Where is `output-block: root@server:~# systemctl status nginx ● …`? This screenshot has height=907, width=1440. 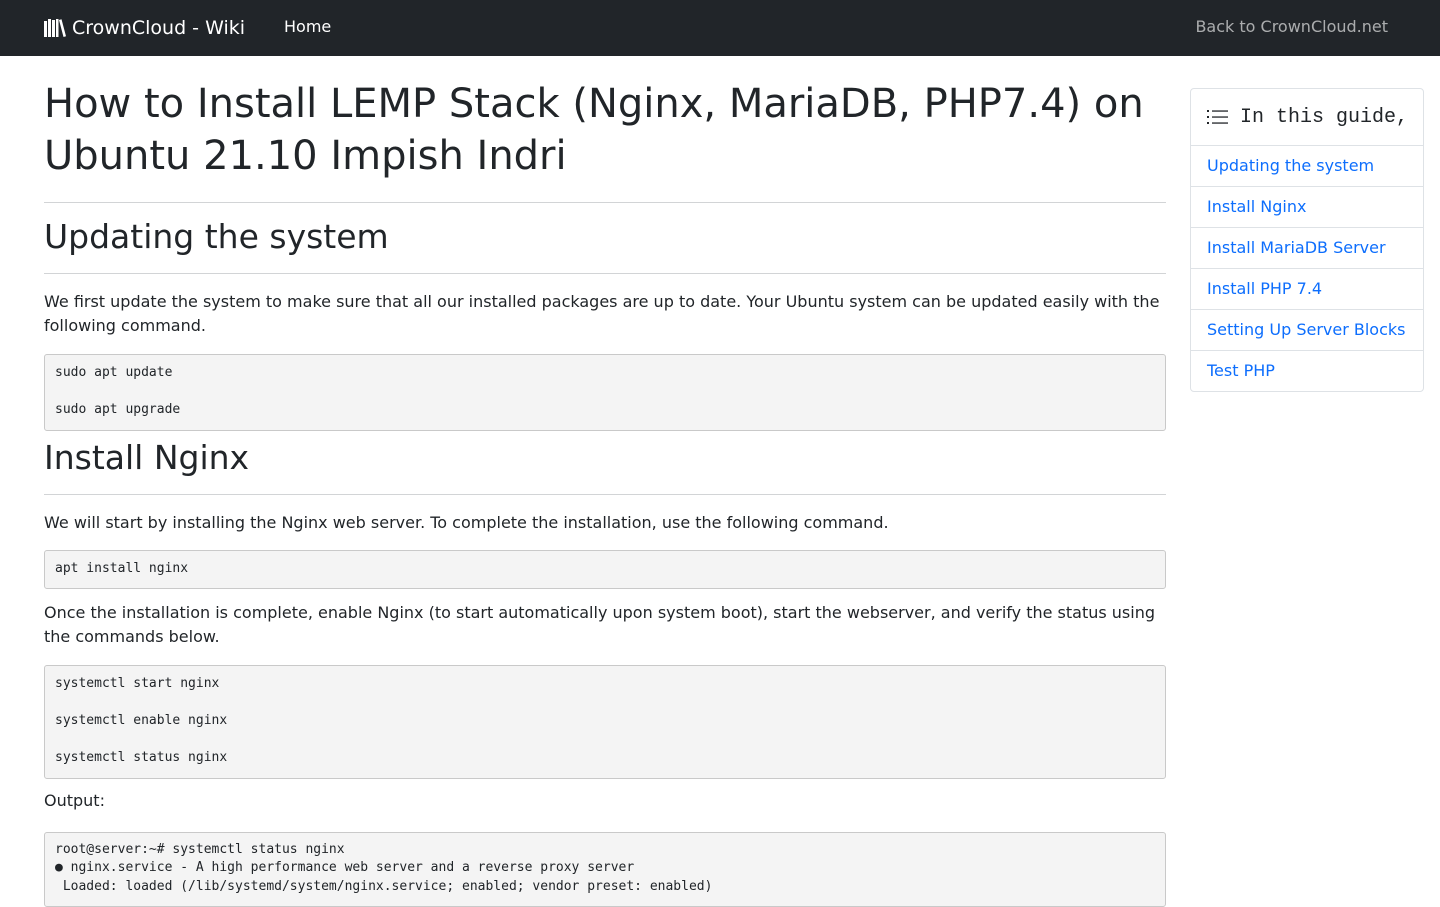
output-block: root@server:~# systemctl status nginx ● … is located at coordinates (605, 869).